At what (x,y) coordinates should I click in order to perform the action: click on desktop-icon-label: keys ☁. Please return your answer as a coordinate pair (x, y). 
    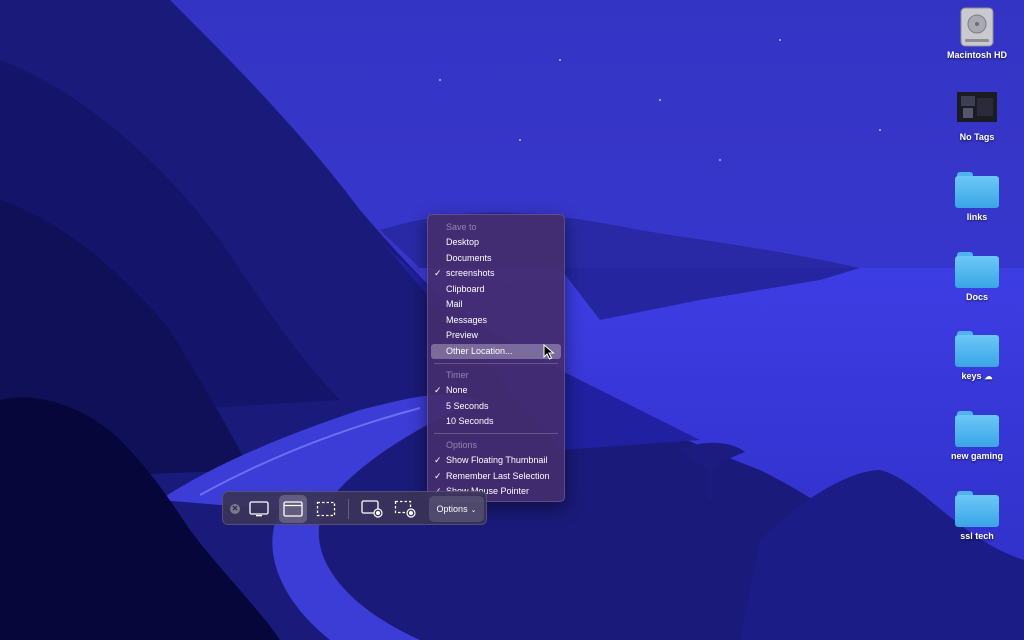
    Looking at the image, I should click on (976, 376).